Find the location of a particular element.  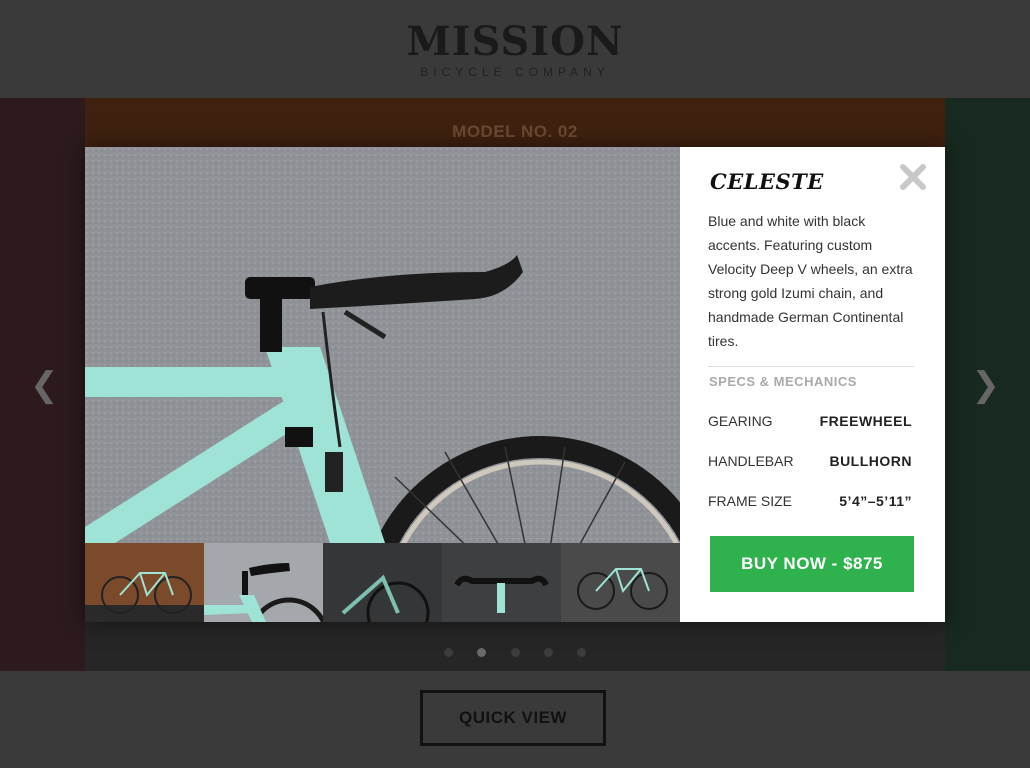

close-icon is located at coordinates (913, 177).